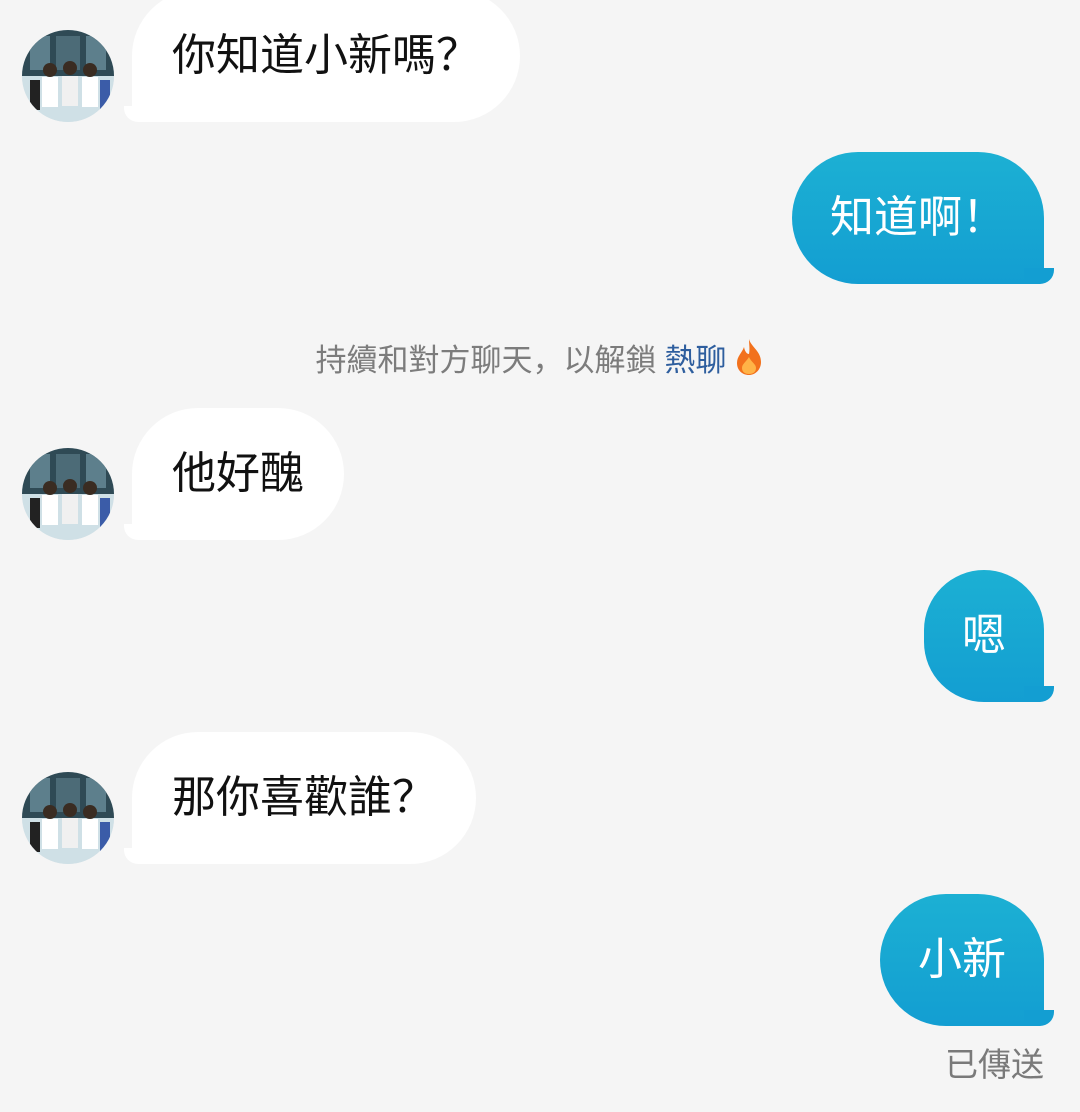 This screenshot has height=1112, width=1080. I want to click on outgoing-message-bubble: 知道啊！, so click(918, 218).